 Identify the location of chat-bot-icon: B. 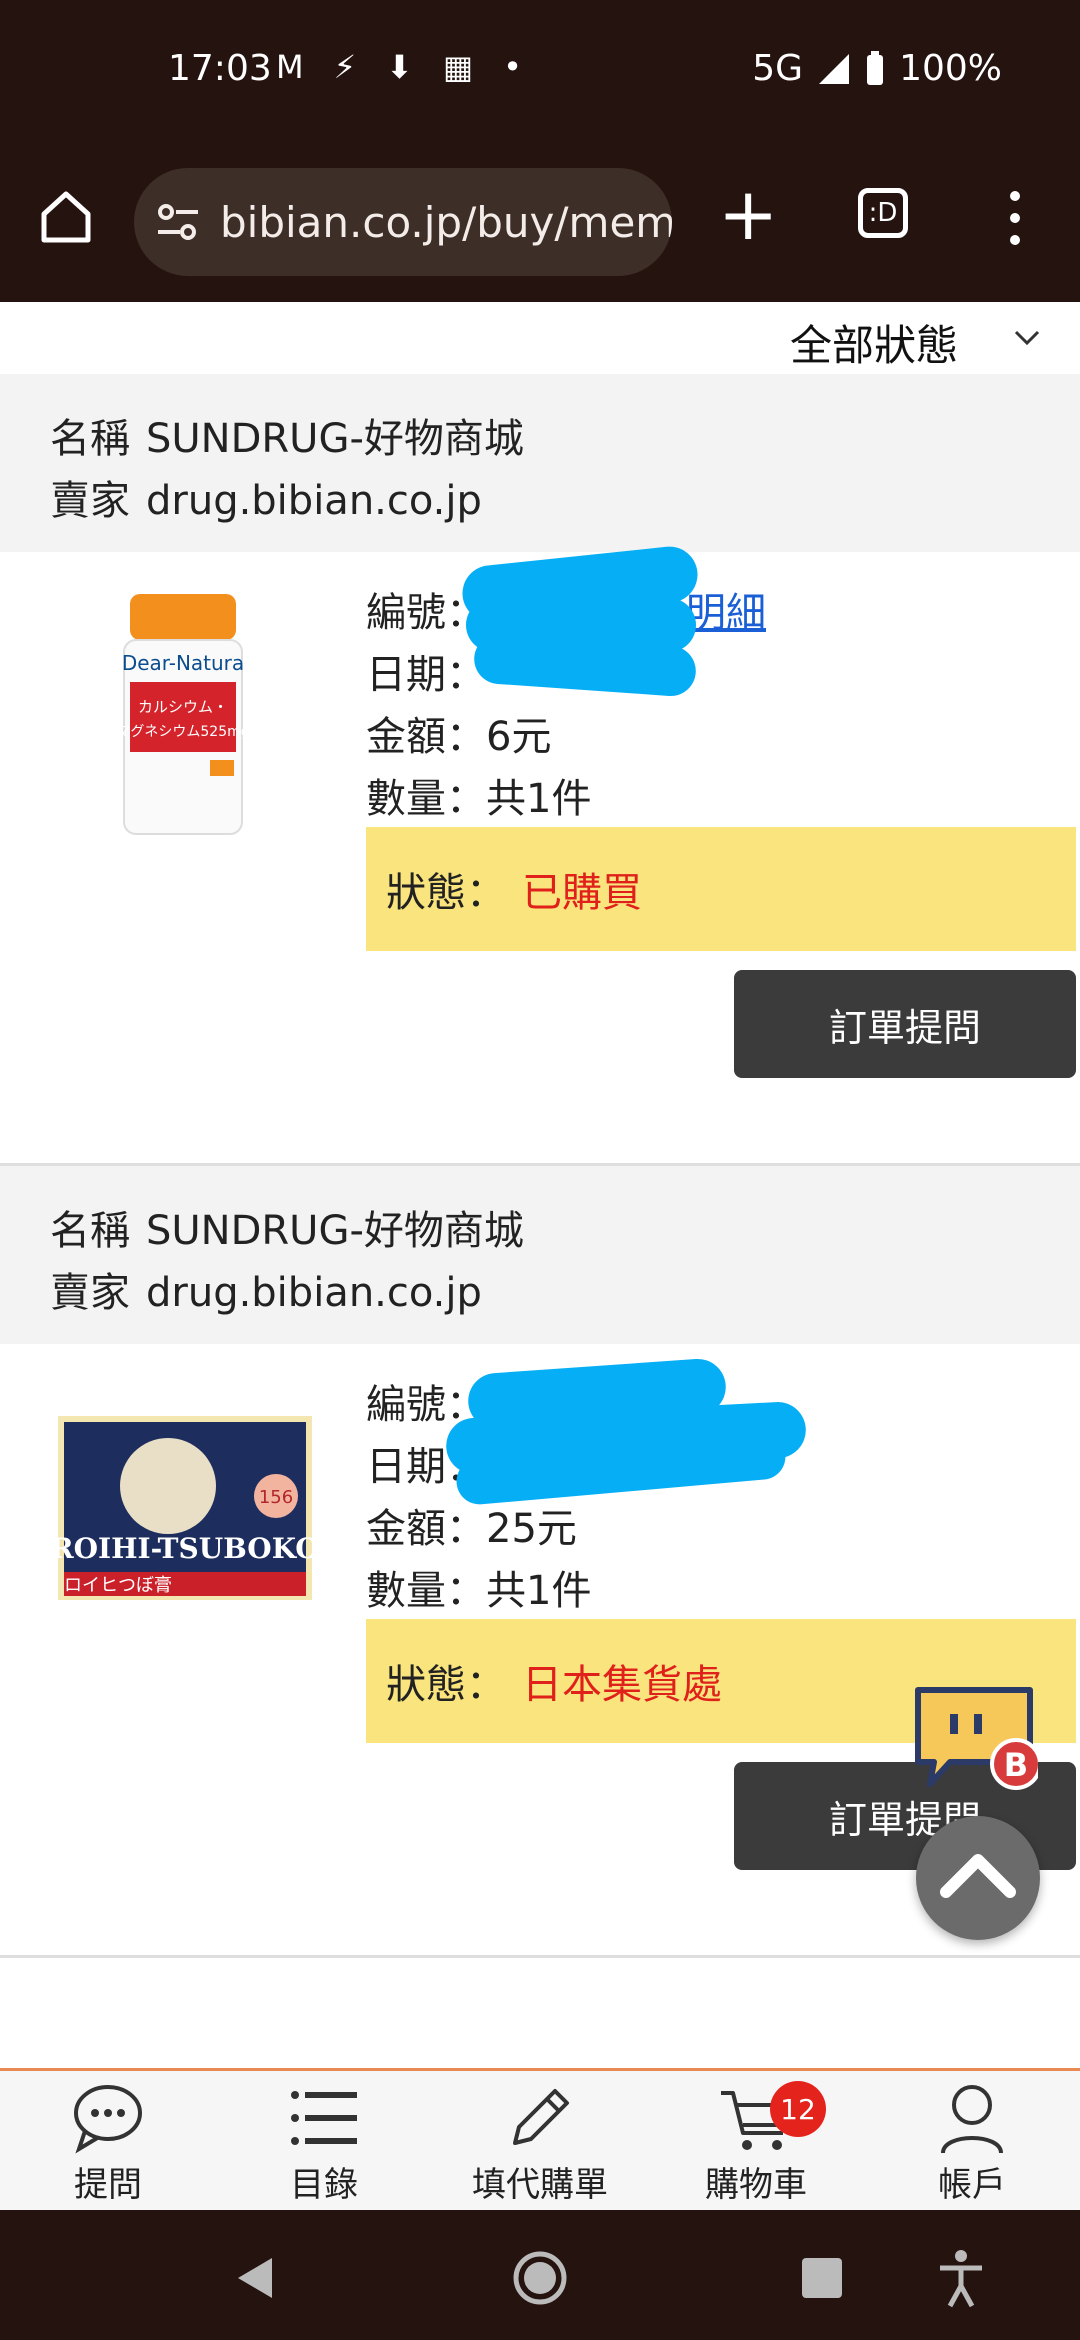
(978, 1738).